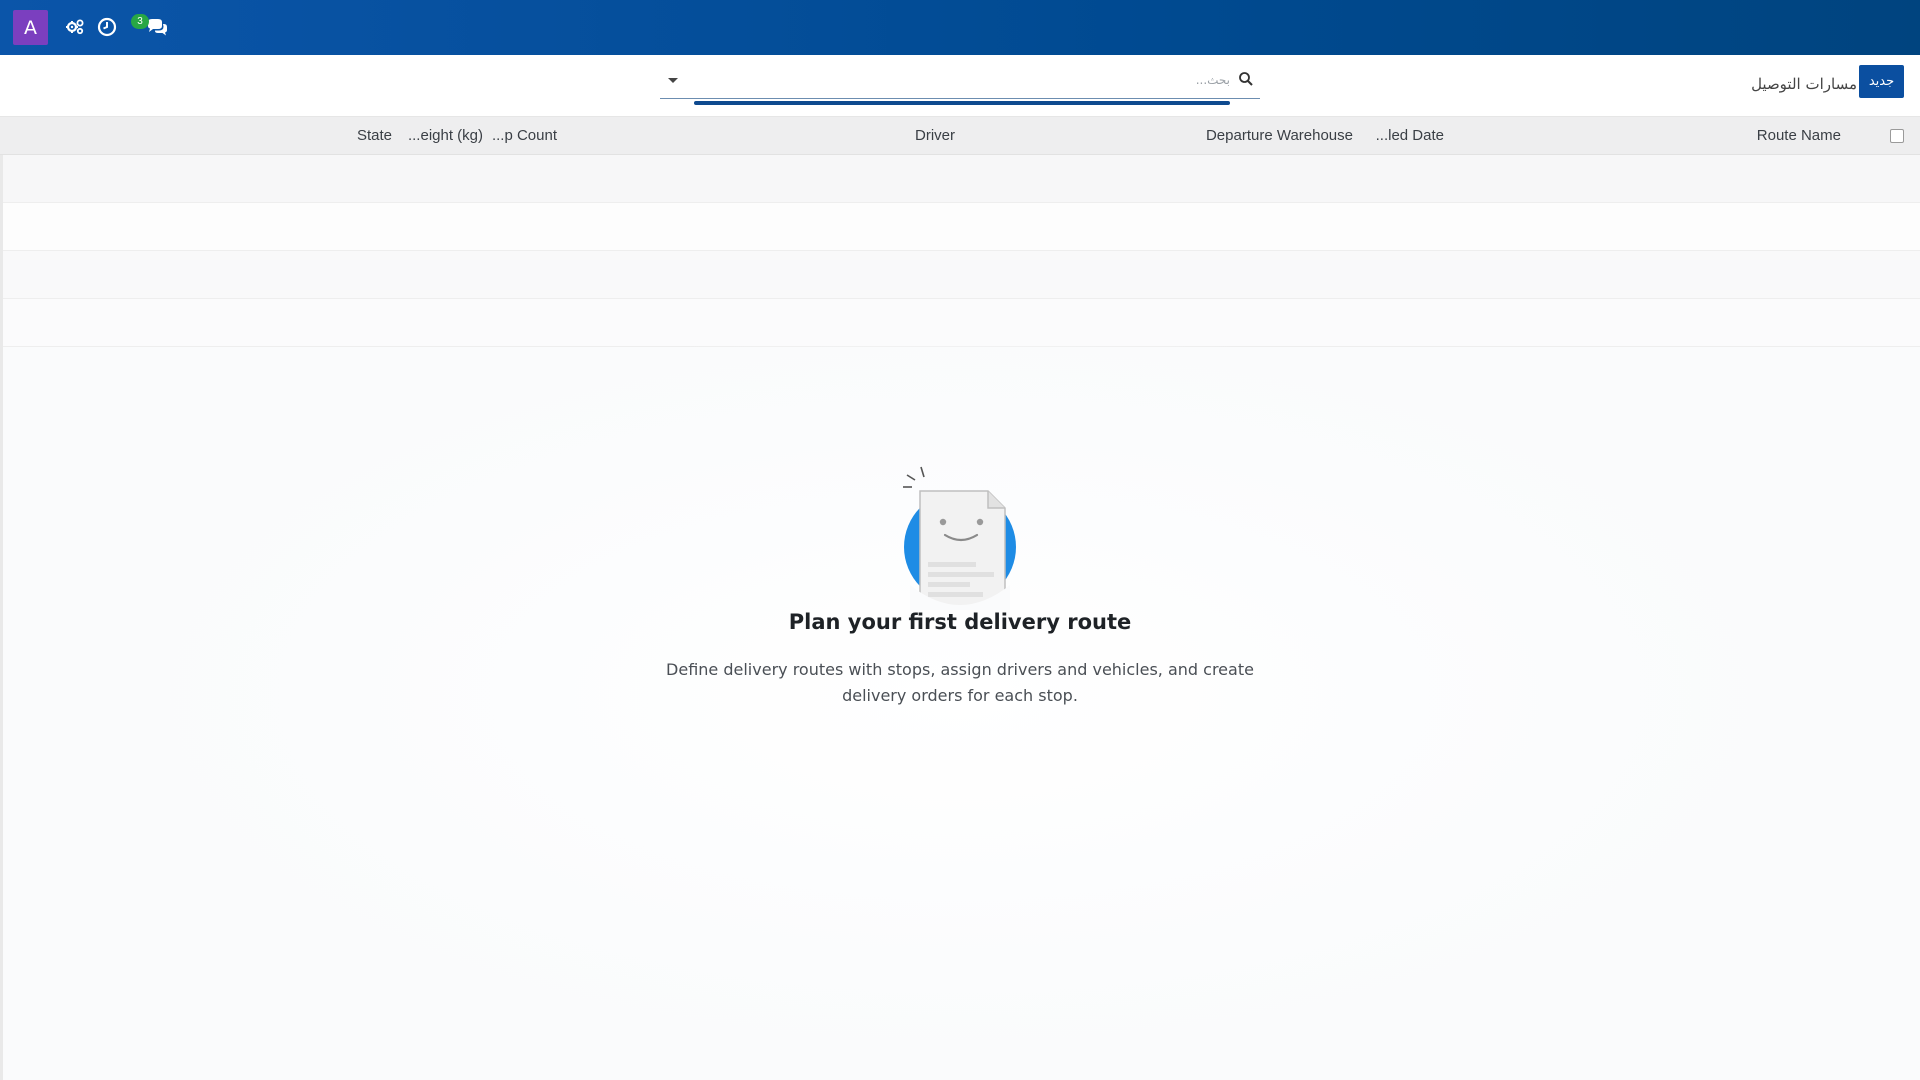  What do you see at coordinates (1897, 136) in the screenshot?
I see `select-all-checkbox` at bounding box center [1897, 136].